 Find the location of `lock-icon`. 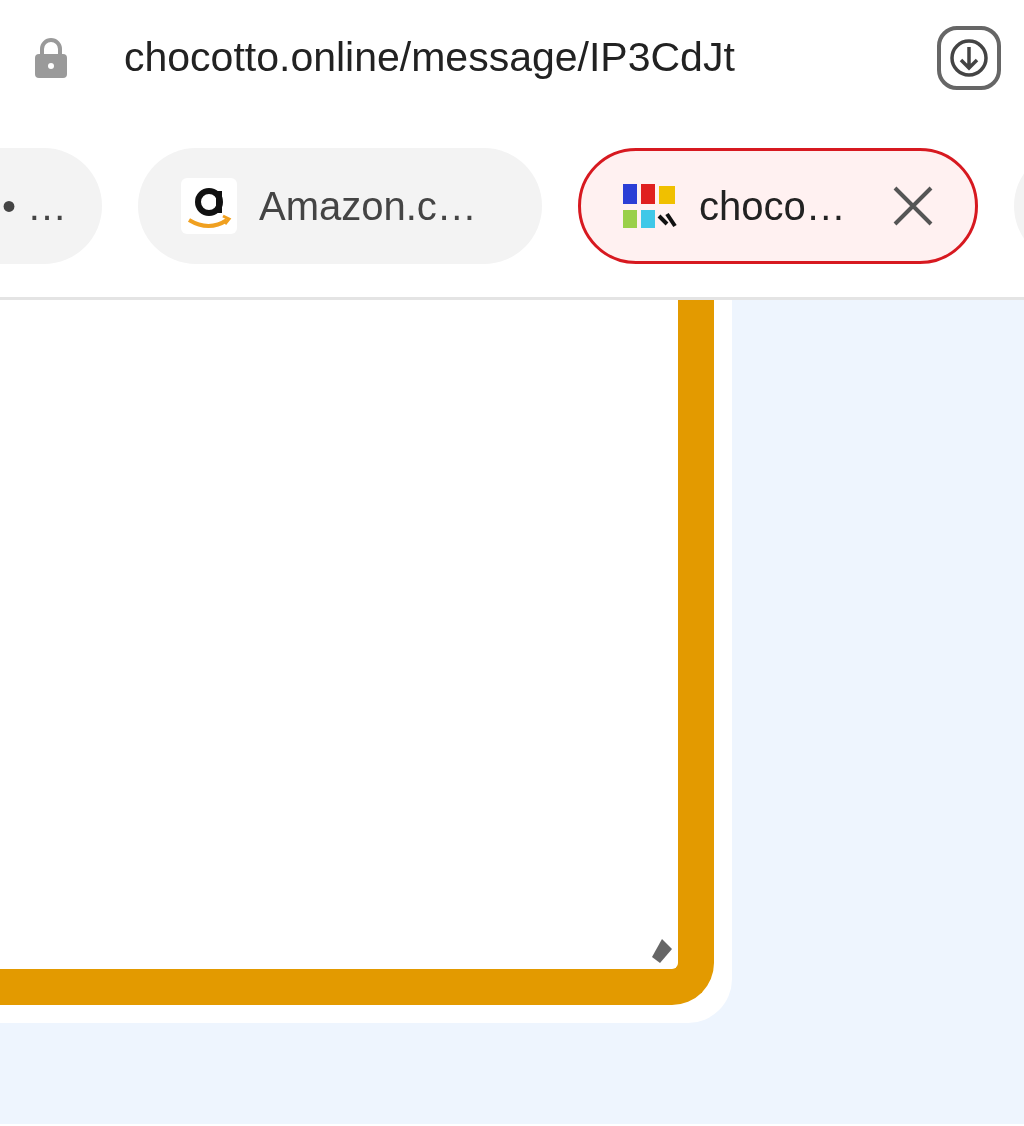

lock-icon is located at coordinates (51, 57).